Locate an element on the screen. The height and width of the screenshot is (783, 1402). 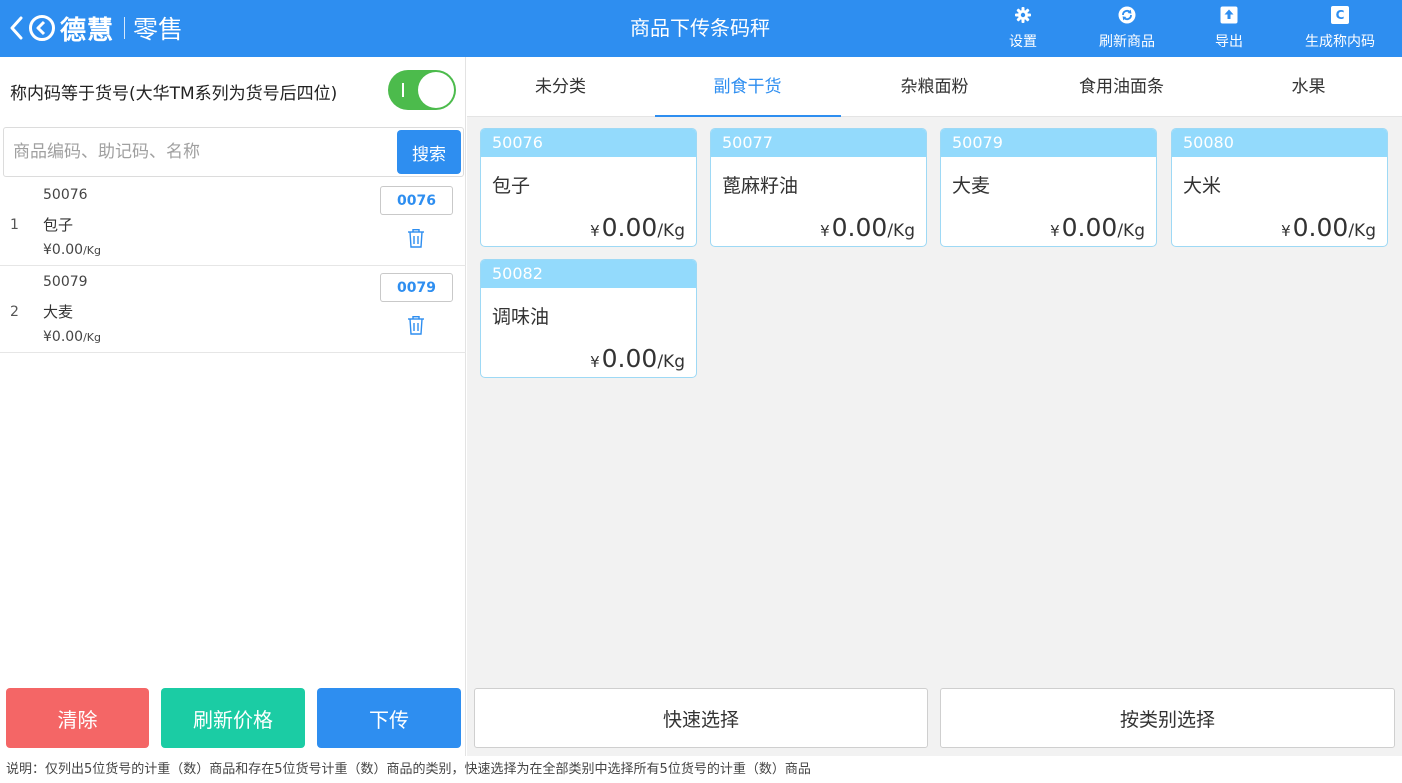
tab-grains-flour: 杂粮面粉 is located at coordinates (934, 87).